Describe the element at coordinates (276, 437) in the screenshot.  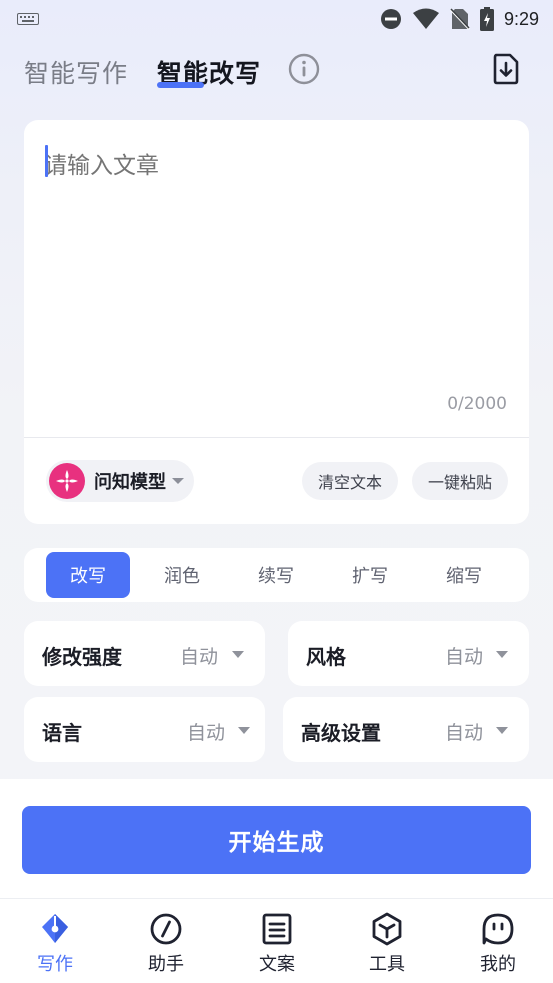
I see `divider` at that location.